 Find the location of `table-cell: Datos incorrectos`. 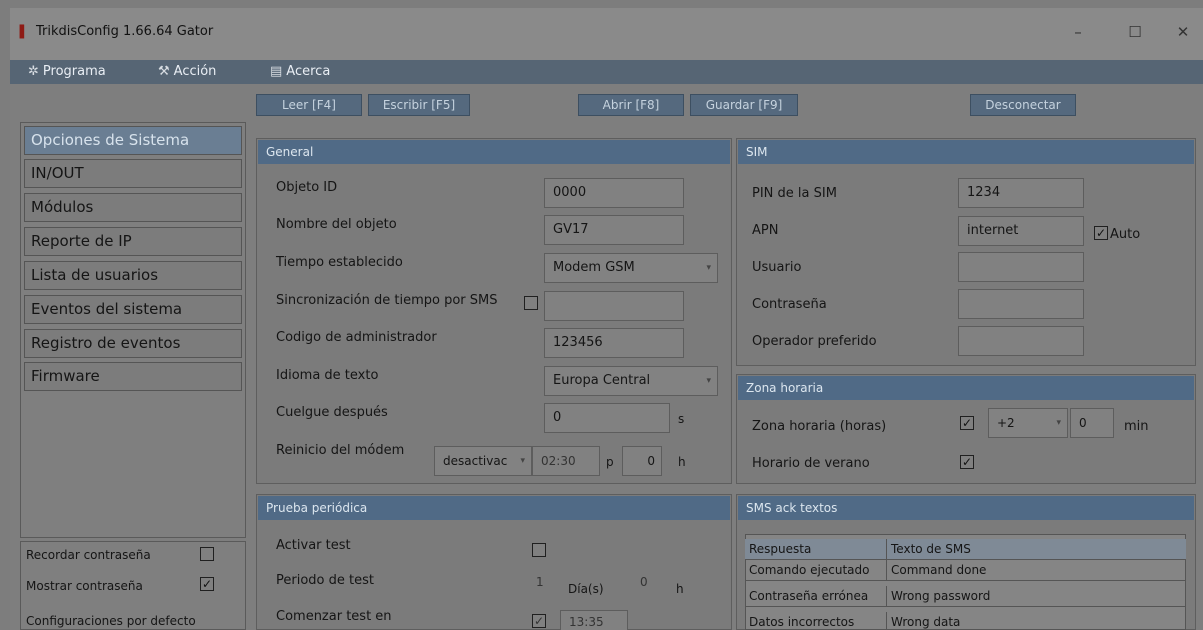

table-cell: Datos incorrectos is located at coordinates (816, 621).